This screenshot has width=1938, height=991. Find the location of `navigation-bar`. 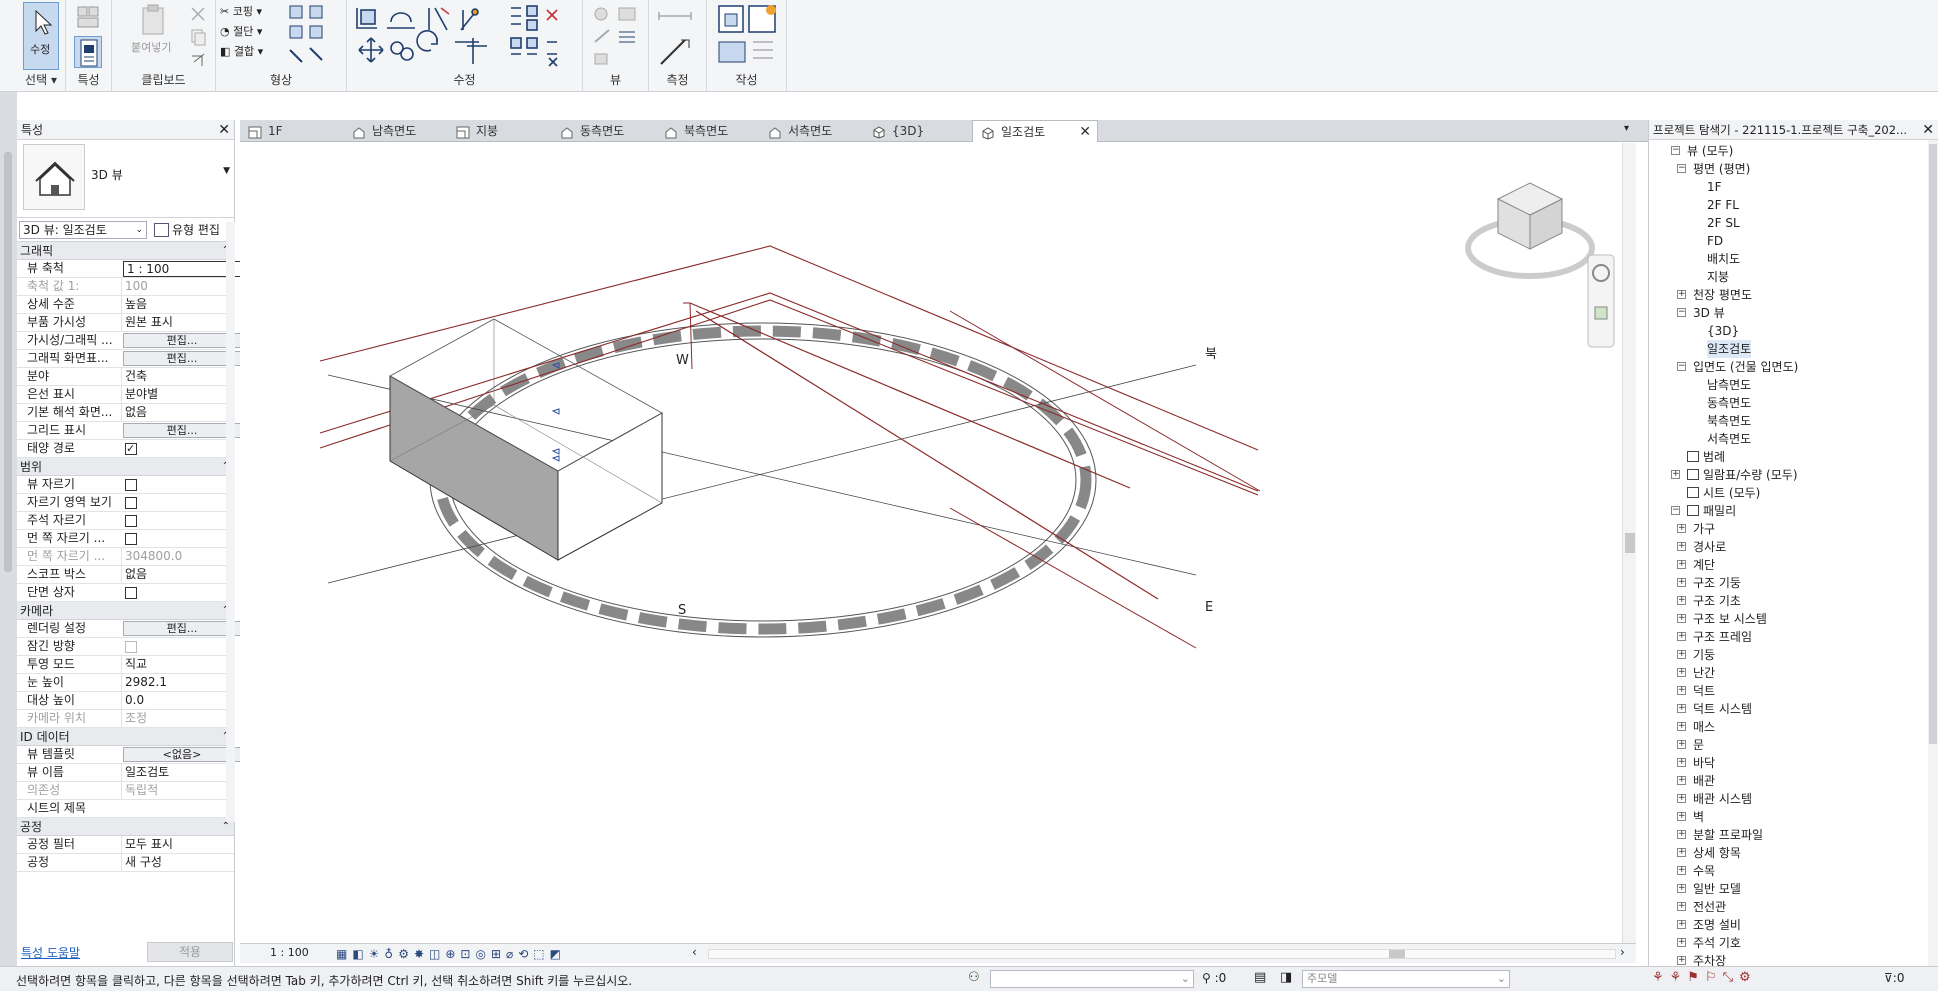

navigation-bar is located at coordinates (1601, 301).